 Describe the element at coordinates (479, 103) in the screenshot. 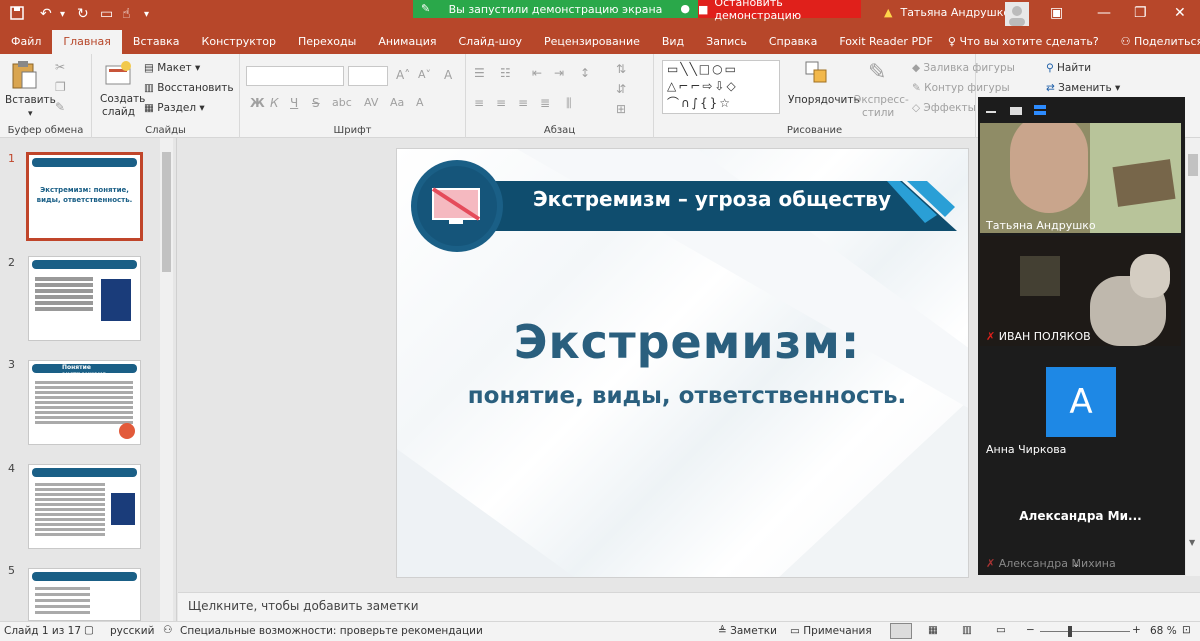

I see `align-left-icon: ≡` at that location.